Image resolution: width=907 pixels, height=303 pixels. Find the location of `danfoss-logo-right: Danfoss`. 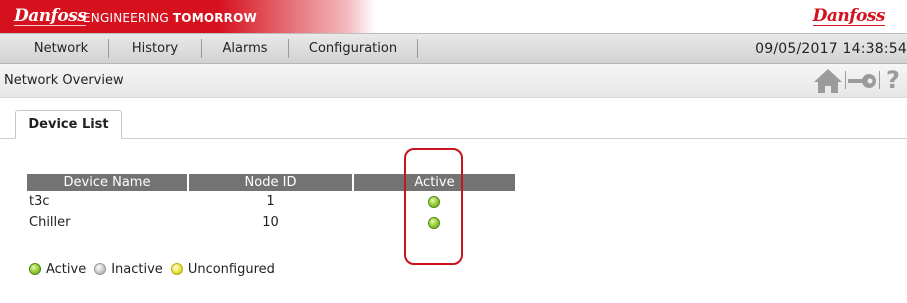

danfoss-logo-right: Danfoss is located at coordinates (849, 16).